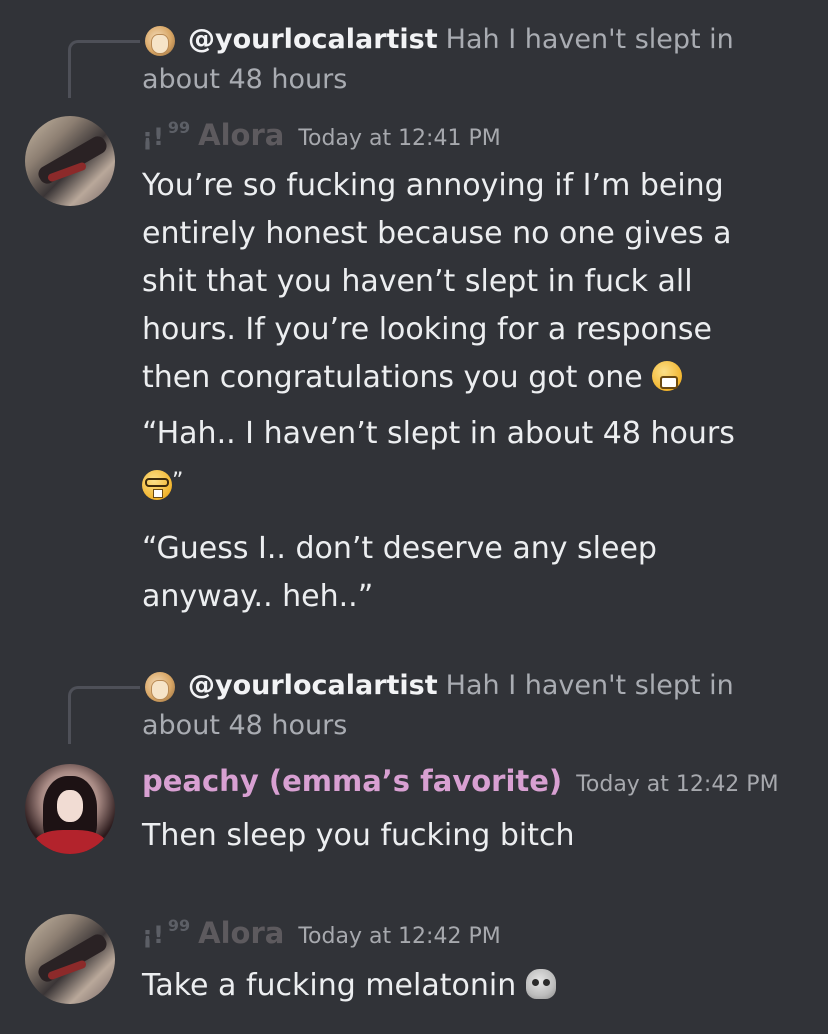 The height and width of the screenshot is (1034, 828). What do you see at coordinates (438, 433) in the screenshot?
I see `message-paragraph: “Hah.. I haven’t slept in about 48 hours` at bounding box center [438, 433].